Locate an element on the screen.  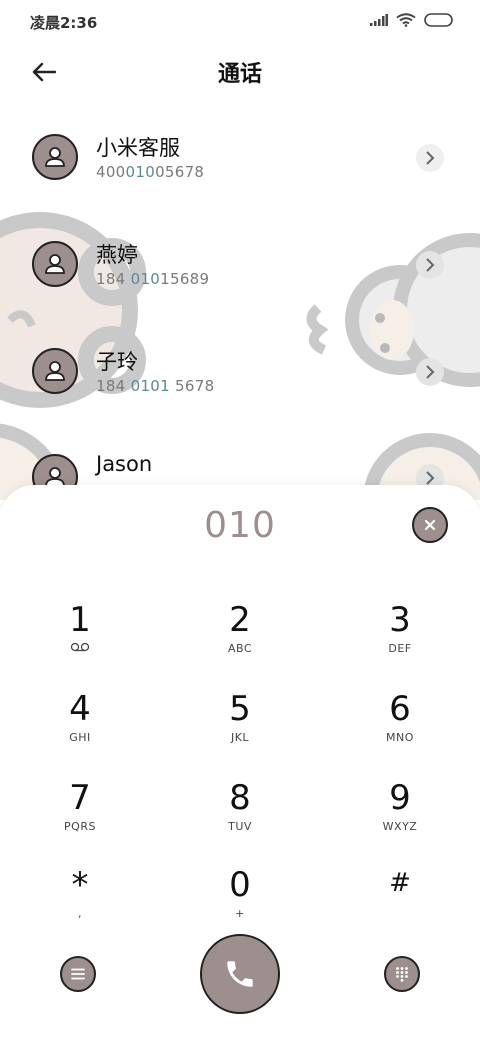
status-bar: 凌晨2:36 is located at coordinates (240, 21).